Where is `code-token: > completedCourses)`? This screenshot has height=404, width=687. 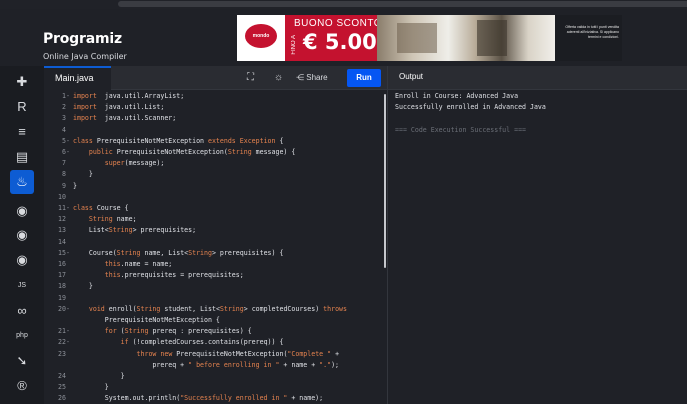 code-token: > completedCourses) is located at coordinates (283, 308).